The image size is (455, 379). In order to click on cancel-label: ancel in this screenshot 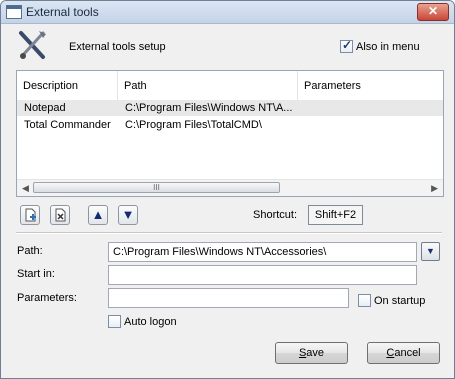, I will do `click(407, 353)`.